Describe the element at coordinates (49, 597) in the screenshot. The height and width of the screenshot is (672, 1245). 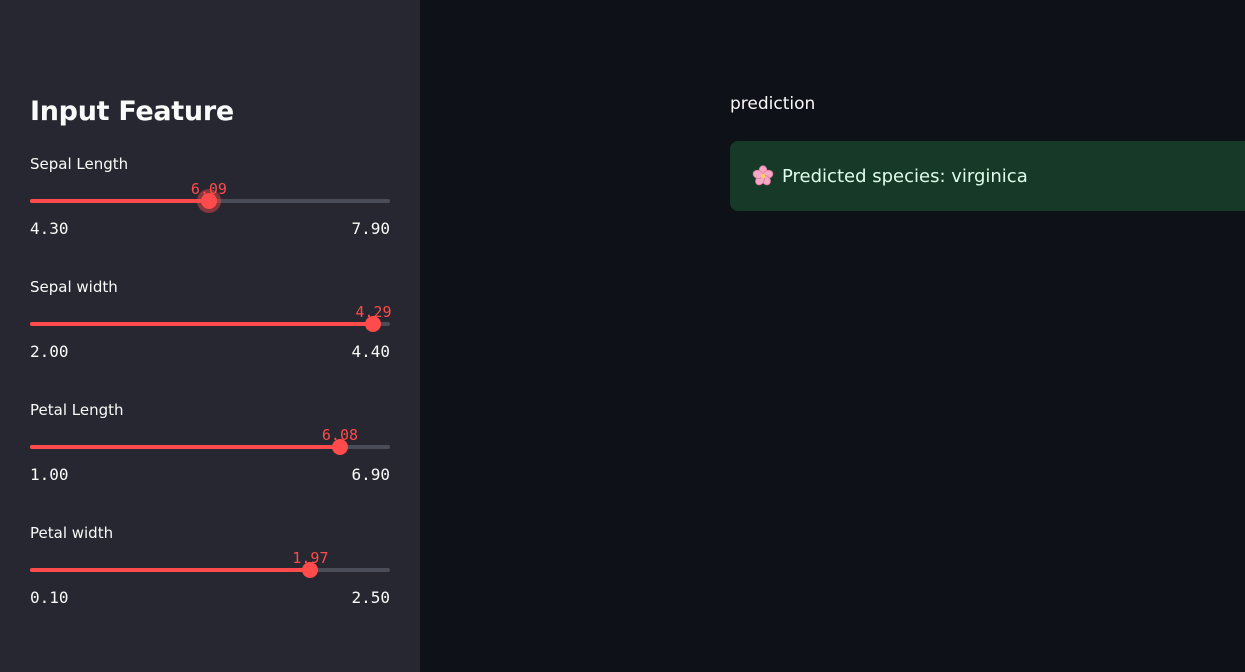
I see `slider-min: 0.10` at that location.